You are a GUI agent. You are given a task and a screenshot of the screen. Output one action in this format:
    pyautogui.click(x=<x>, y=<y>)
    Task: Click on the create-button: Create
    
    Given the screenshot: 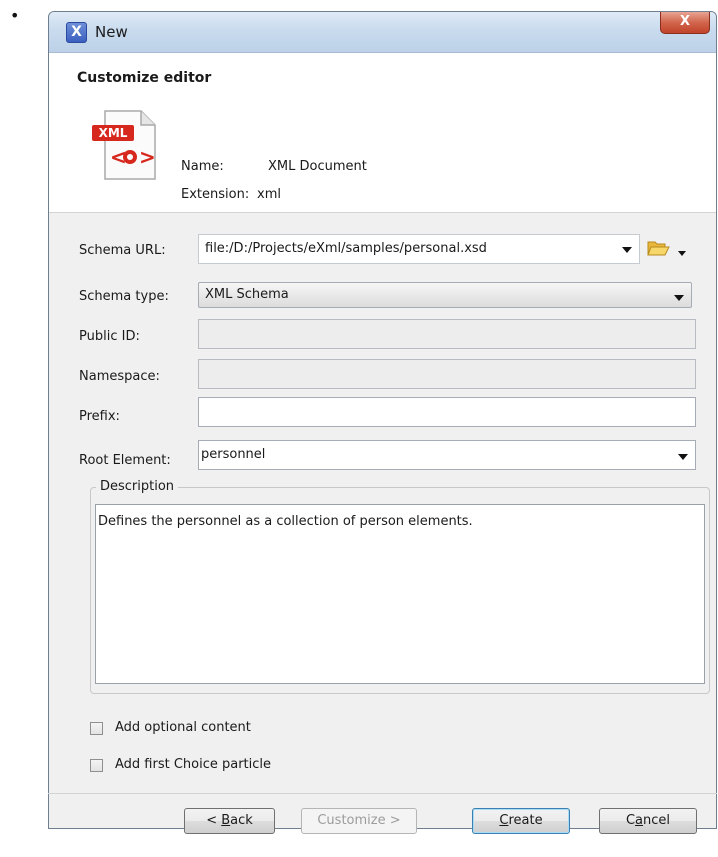 What is the action you would take?
    pyautogui.click(x=521, y=821)
    